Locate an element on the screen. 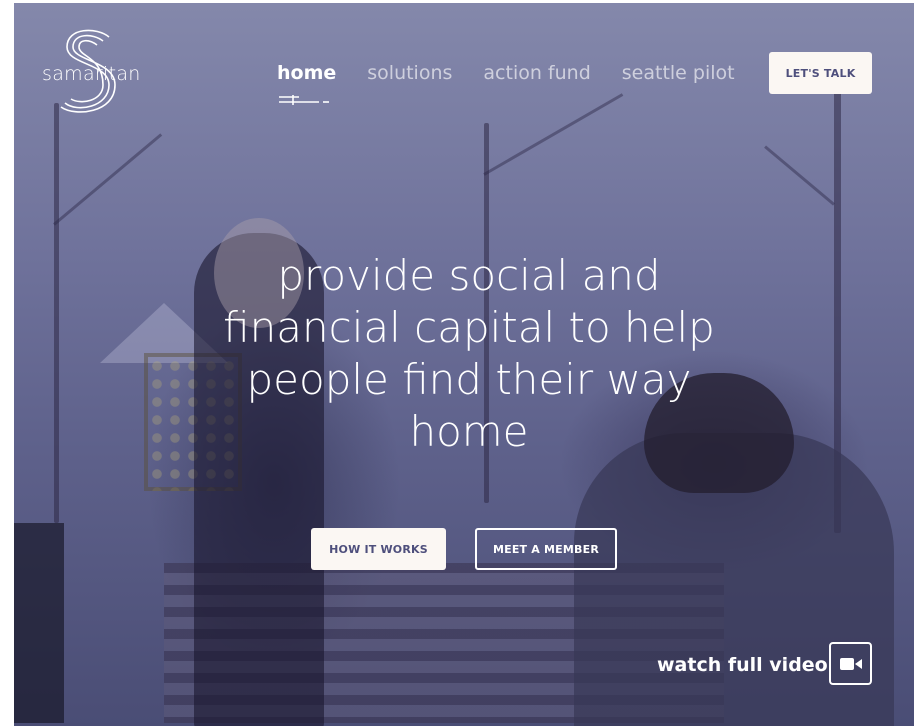 The height and width of the screenshot is (726, 916). nav-item-home: home is located at coordinates (306, 73).